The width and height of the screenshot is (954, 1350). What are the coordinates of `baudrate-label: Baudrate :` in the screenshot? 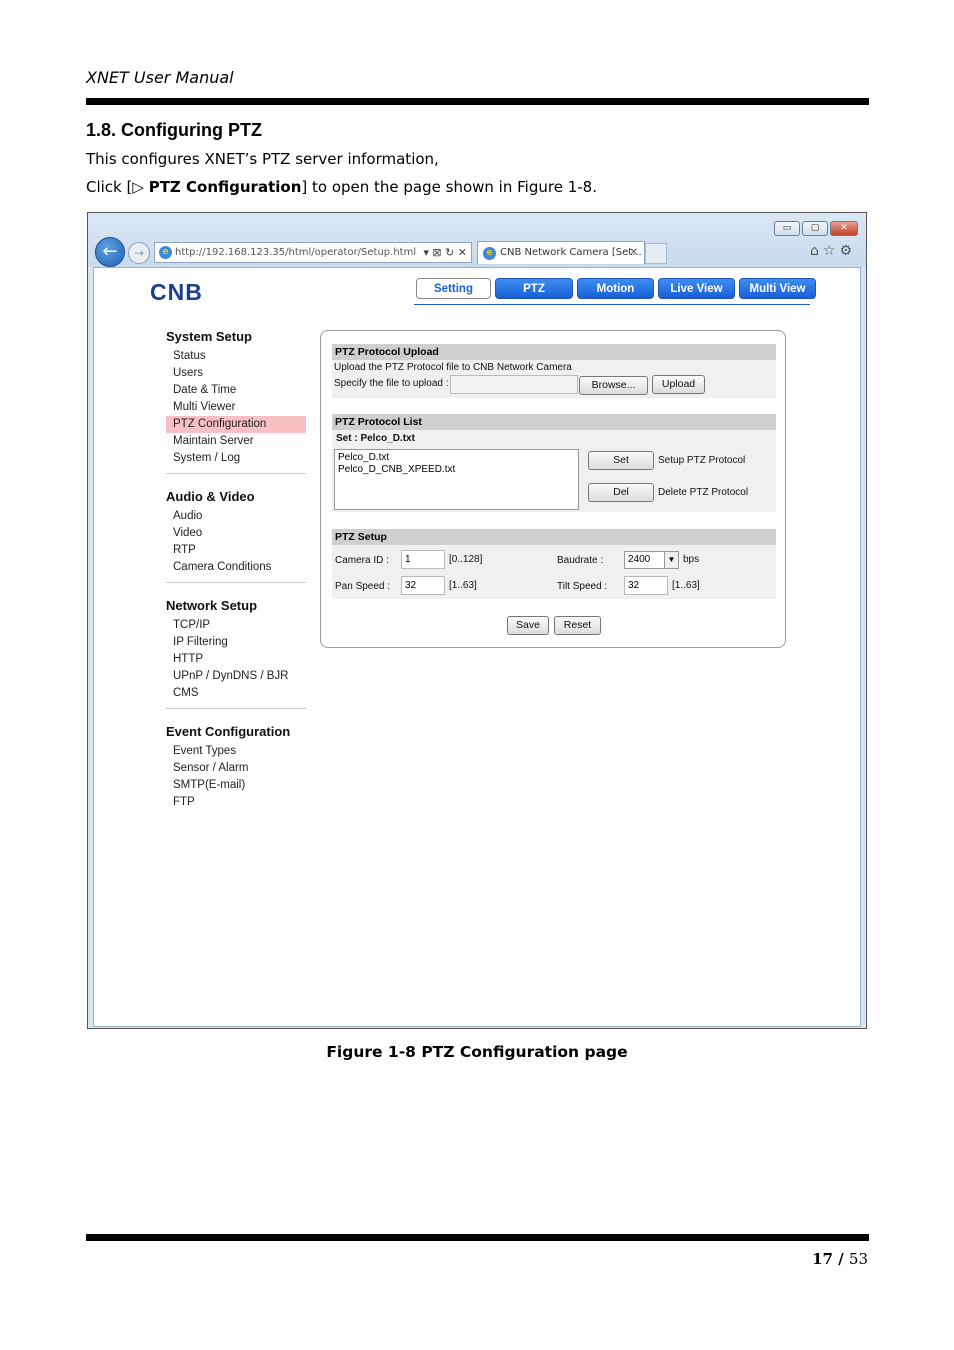 It's located at (580, 560).